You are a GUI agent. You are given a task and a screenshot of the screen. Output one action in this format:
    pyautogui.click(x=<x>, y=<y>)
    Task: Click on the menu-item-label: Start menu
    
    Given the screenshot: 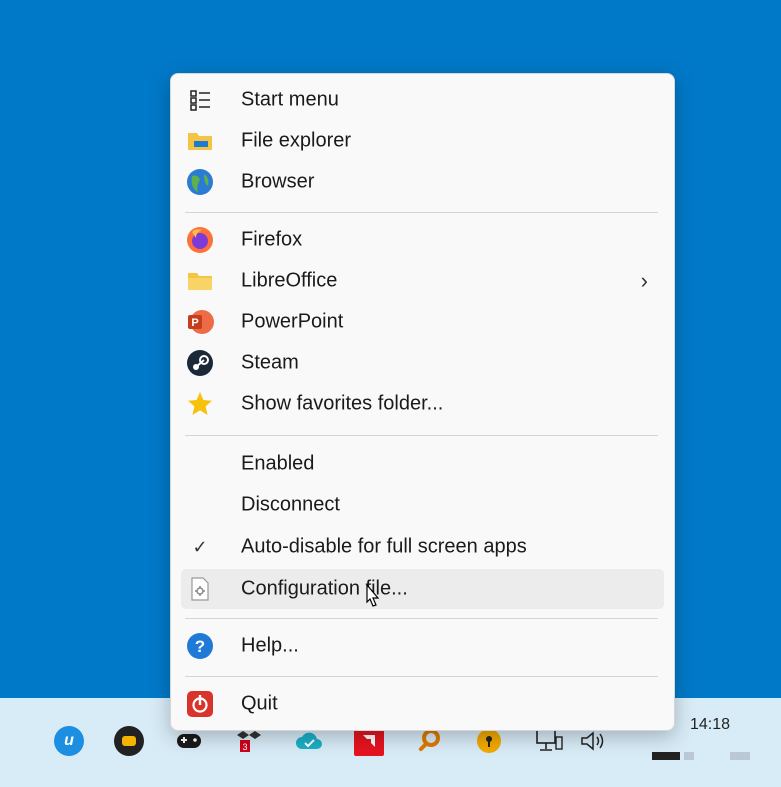 What is the action you would take?
    pyautogui.click(x=290, y=99)
    